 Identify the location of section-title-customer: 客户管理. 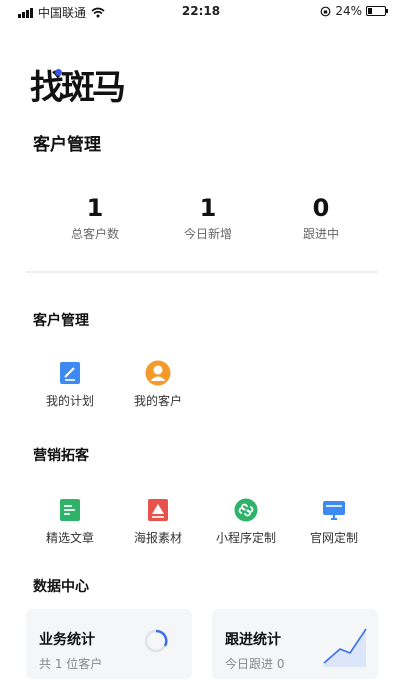
(61, 321).